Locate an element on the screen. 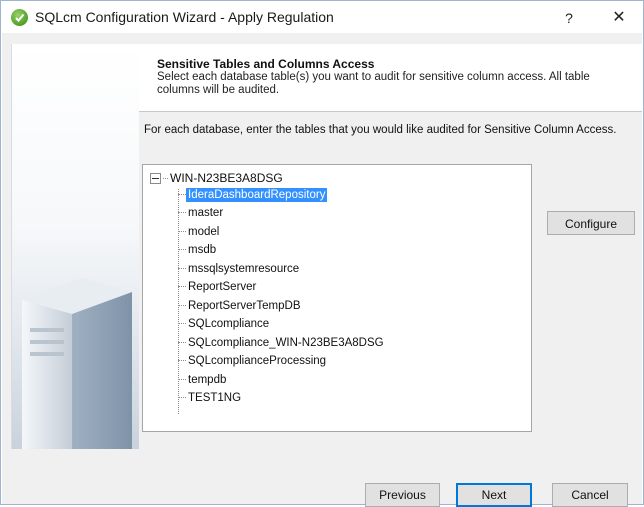  tree-item-database: SQLcompliance is located at coordinates (224, 323).